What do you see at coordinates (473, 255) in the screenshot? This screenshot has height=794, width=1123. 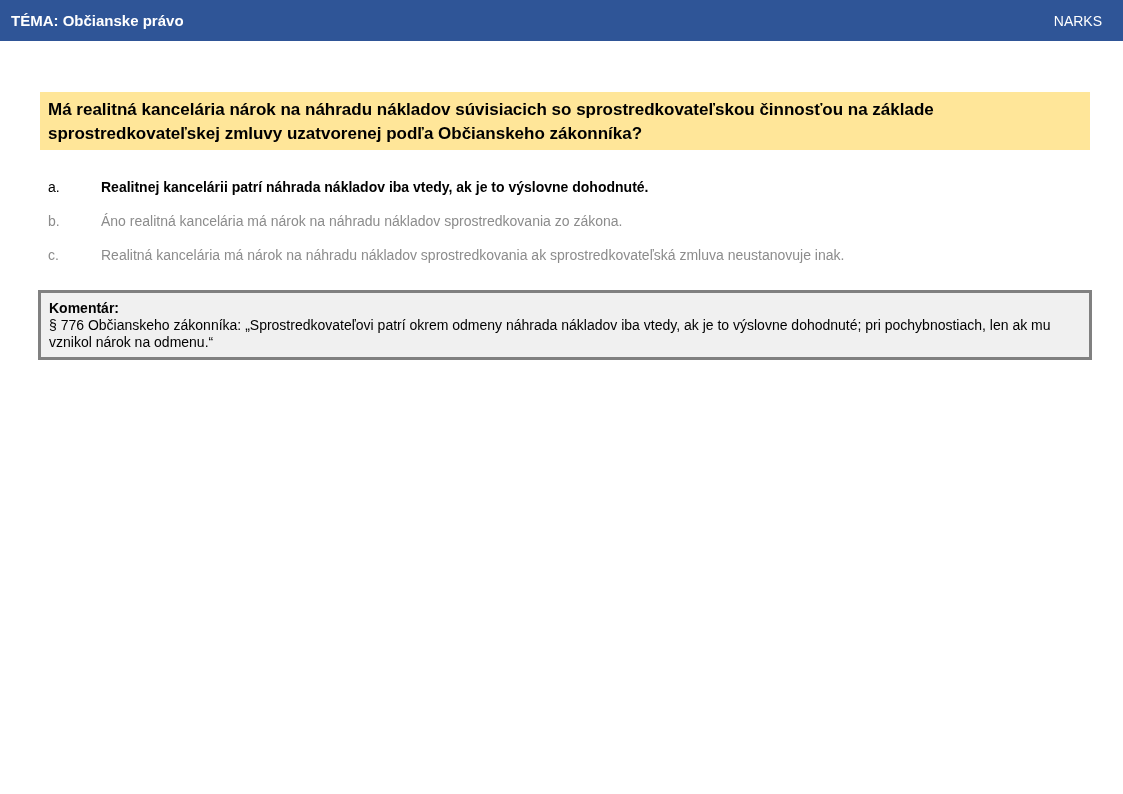 I see `answer-text: Realitná kancelária má nárok na náhradu nákladov sprostredkovania ak sprostredkovateľská zmluva neustanovuje inak.` at bounding box center [473, 255].